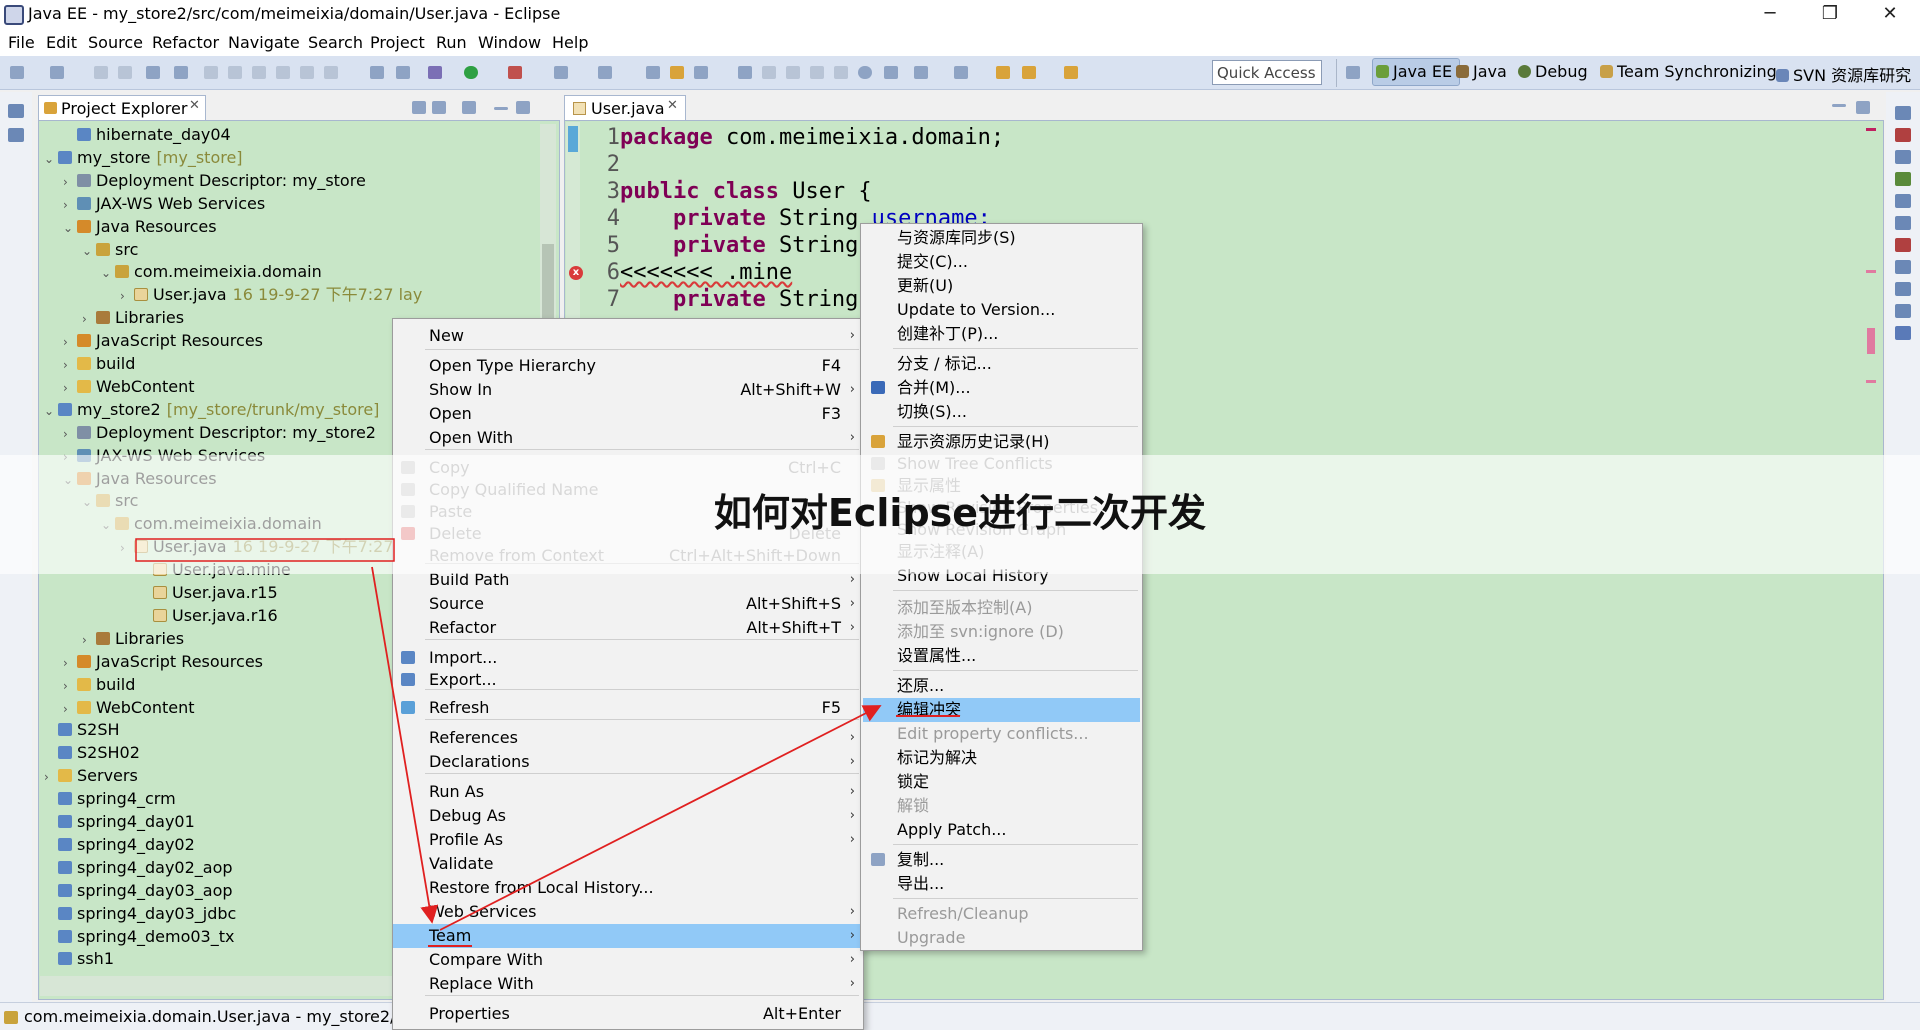  I want to click on step-into-icon, so click(283, 72).